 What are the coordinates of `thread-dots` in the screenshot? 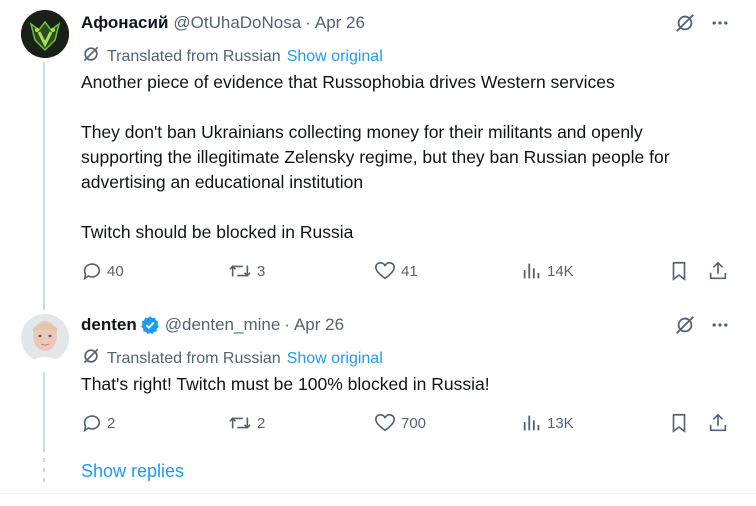 It's located at (44, 470).